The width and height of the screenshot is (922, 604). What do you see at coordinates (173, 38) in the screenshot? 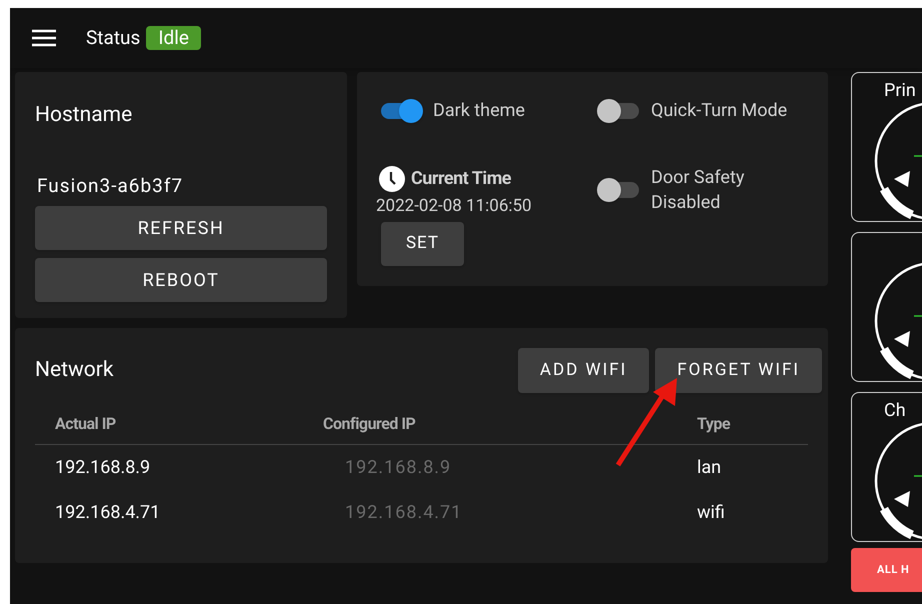
I see `status-badge: Idle` at bounding box center [173, 38].